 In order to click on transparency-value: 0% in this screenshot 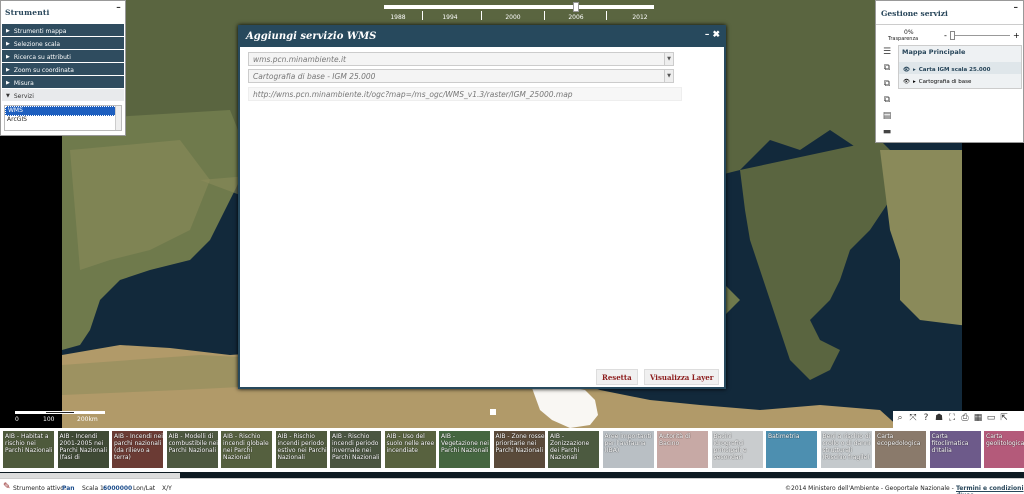, I will do `click(909, 32)`.